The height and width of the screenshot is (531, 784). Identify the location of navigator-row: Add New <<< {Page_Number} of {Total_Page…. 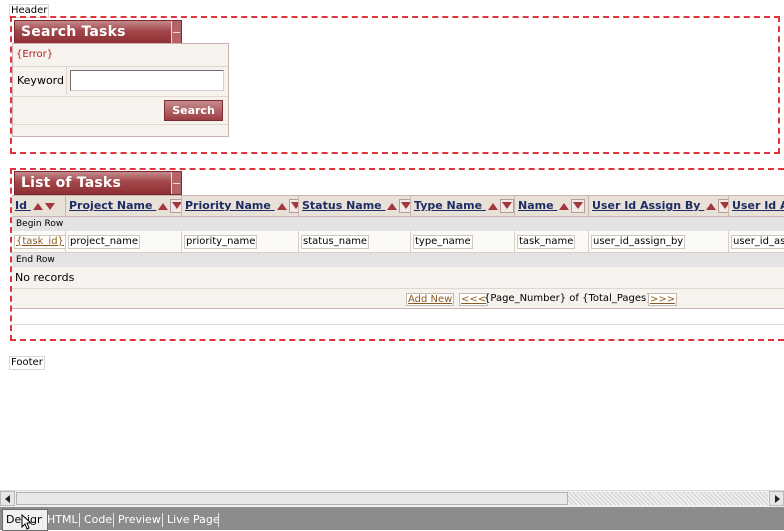
(398, 299).